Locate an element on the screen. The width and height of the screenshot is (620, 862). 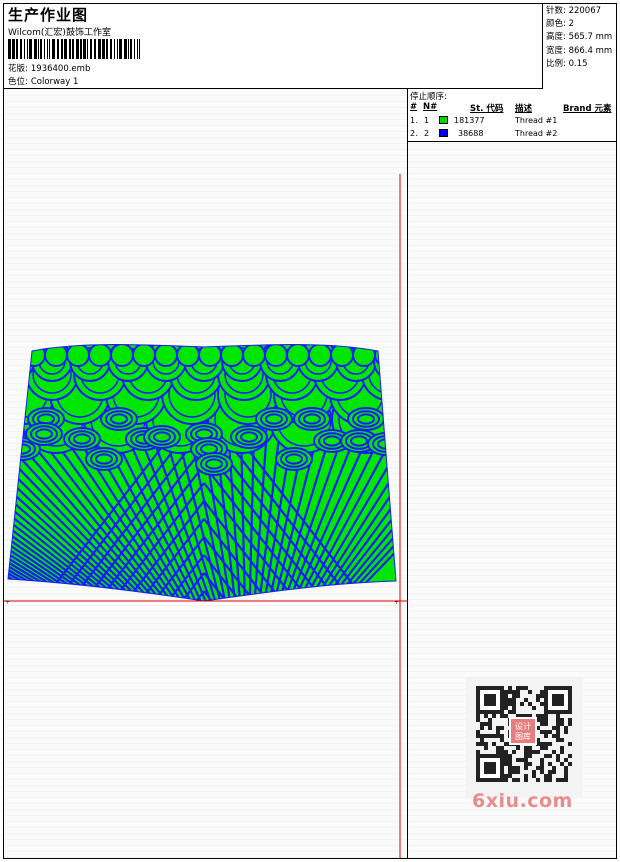
col-number-header: # is located at coordinates (414, 107).